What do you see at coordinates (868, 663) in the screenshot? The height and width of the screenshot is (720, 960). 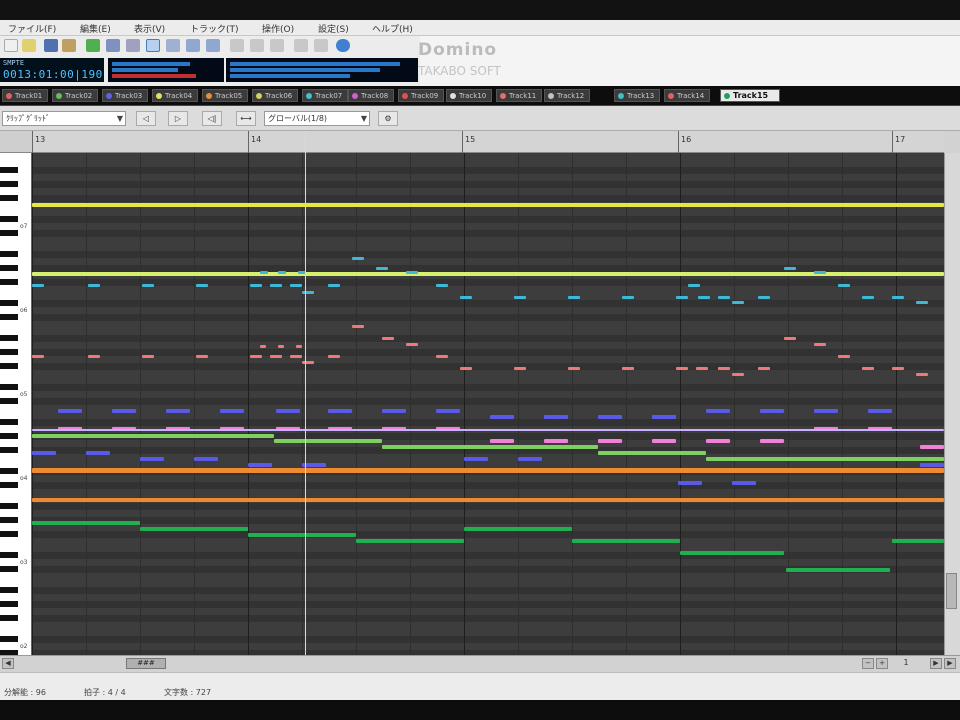 I see `zoom-out-icon: −` at bounding box center [868, 663].